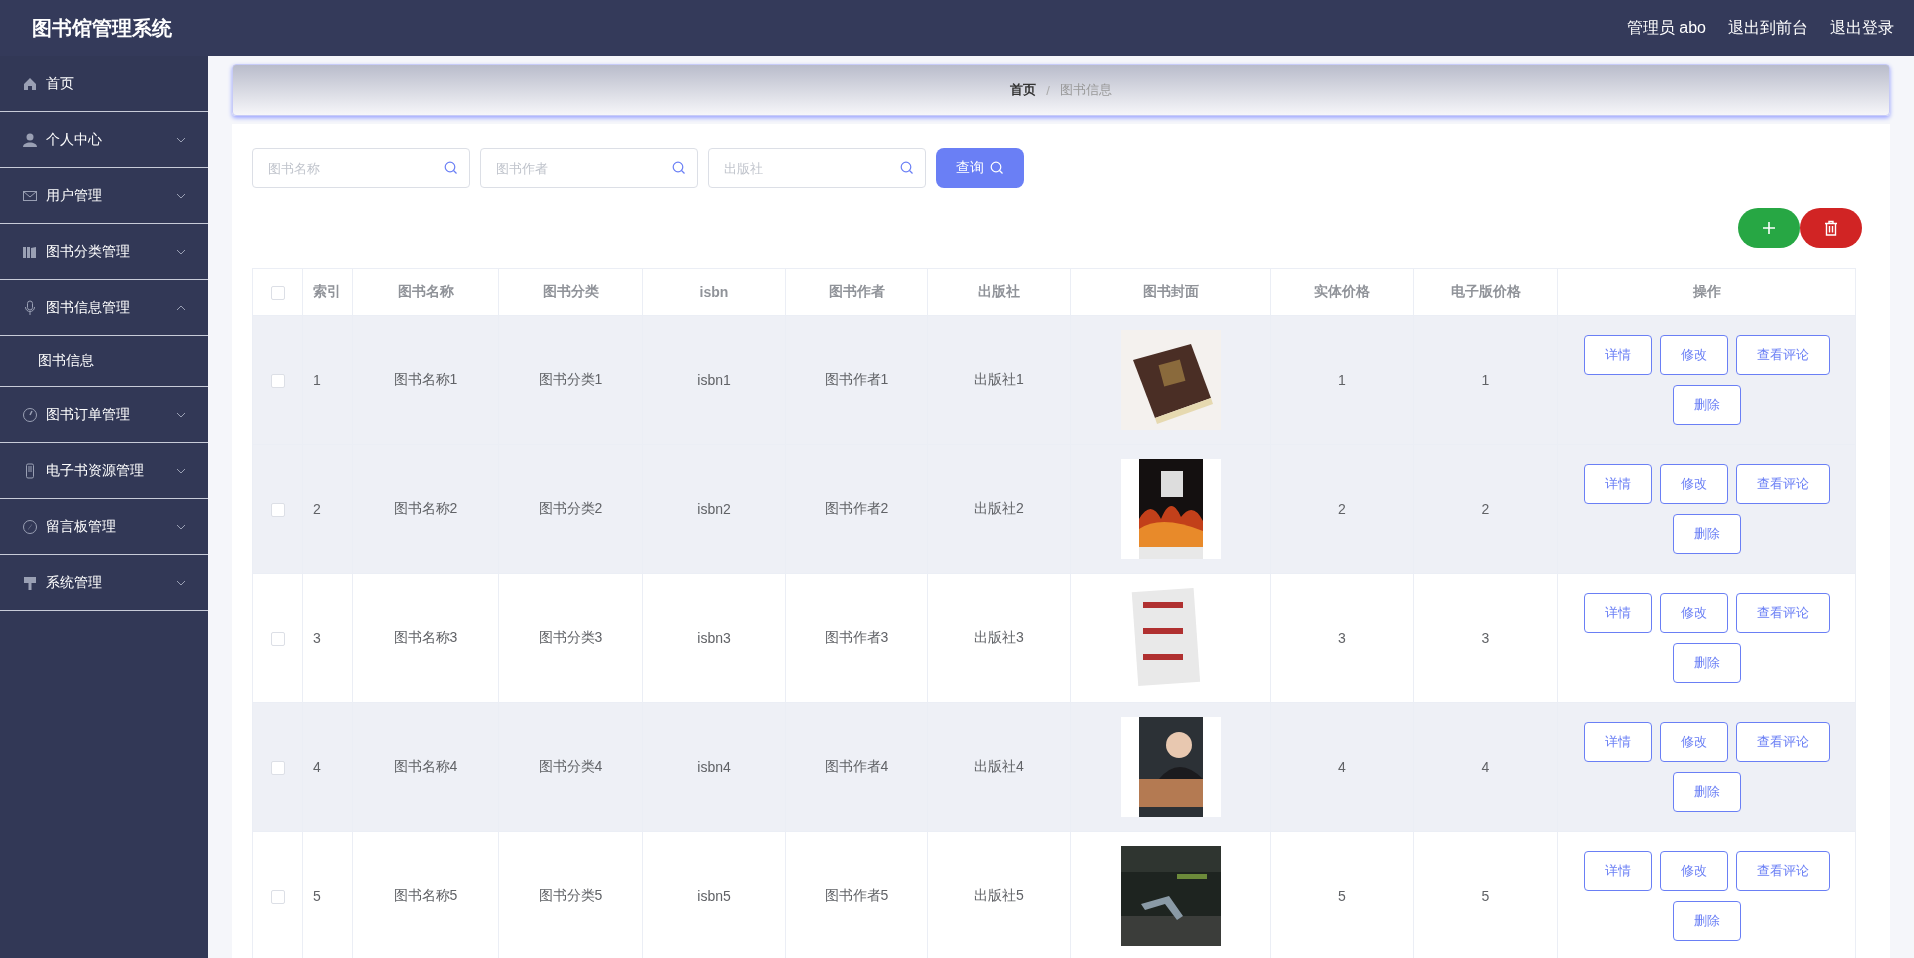 This screenshot has width=1914, height=958. What do you see at coordinates (999, 508) in the screenshot?
I see `table-cell: 出版社2` at bounding box center [999, 508].